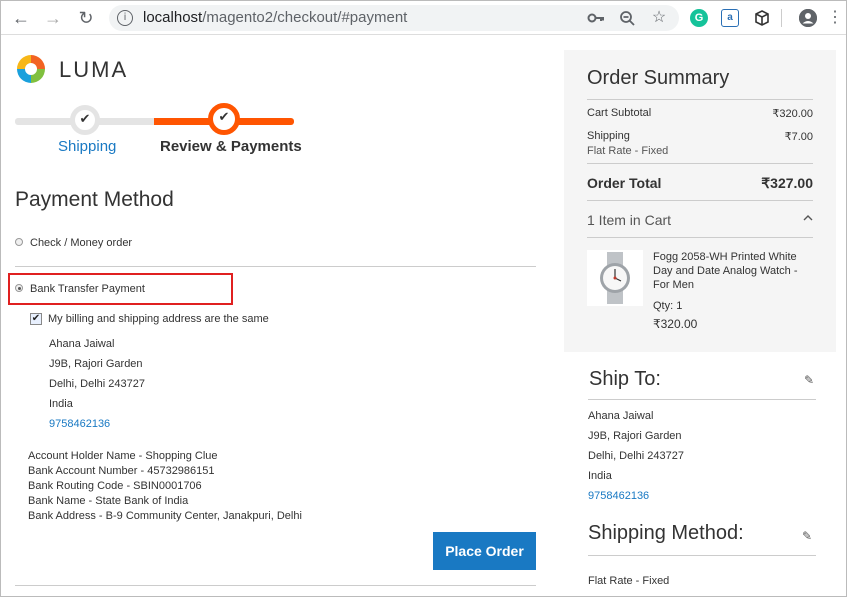 The height and width of the screenshot is (597, 847). Describe the element at coordinates (115, 486) in the screenshot. I see `bank-detail-line: Bank Routing Code - SBIN0001706` at that location.